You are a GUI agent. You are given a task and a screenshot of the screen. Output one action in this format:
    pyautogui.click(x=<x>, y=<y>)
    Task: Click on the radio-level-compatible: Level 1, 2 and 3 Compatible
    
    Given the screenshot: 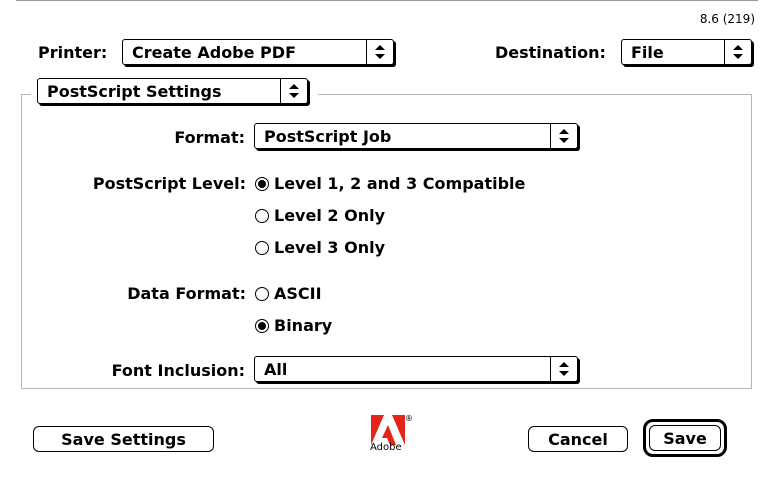 What is the action you would take?
    pyautogui.click(x=390, y=183)
    